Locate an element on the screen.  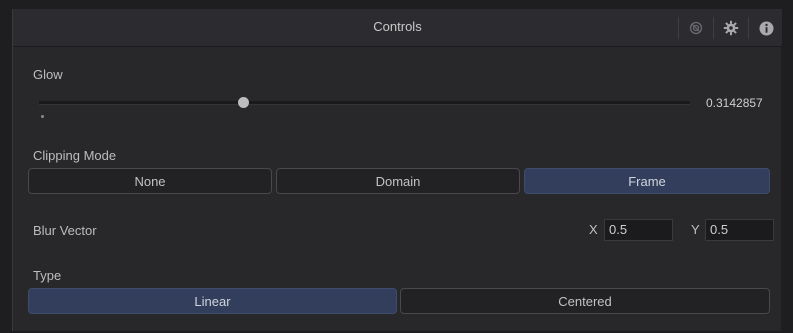
blur-vector-label: Blur Vector is located at coordinates (65, 230).